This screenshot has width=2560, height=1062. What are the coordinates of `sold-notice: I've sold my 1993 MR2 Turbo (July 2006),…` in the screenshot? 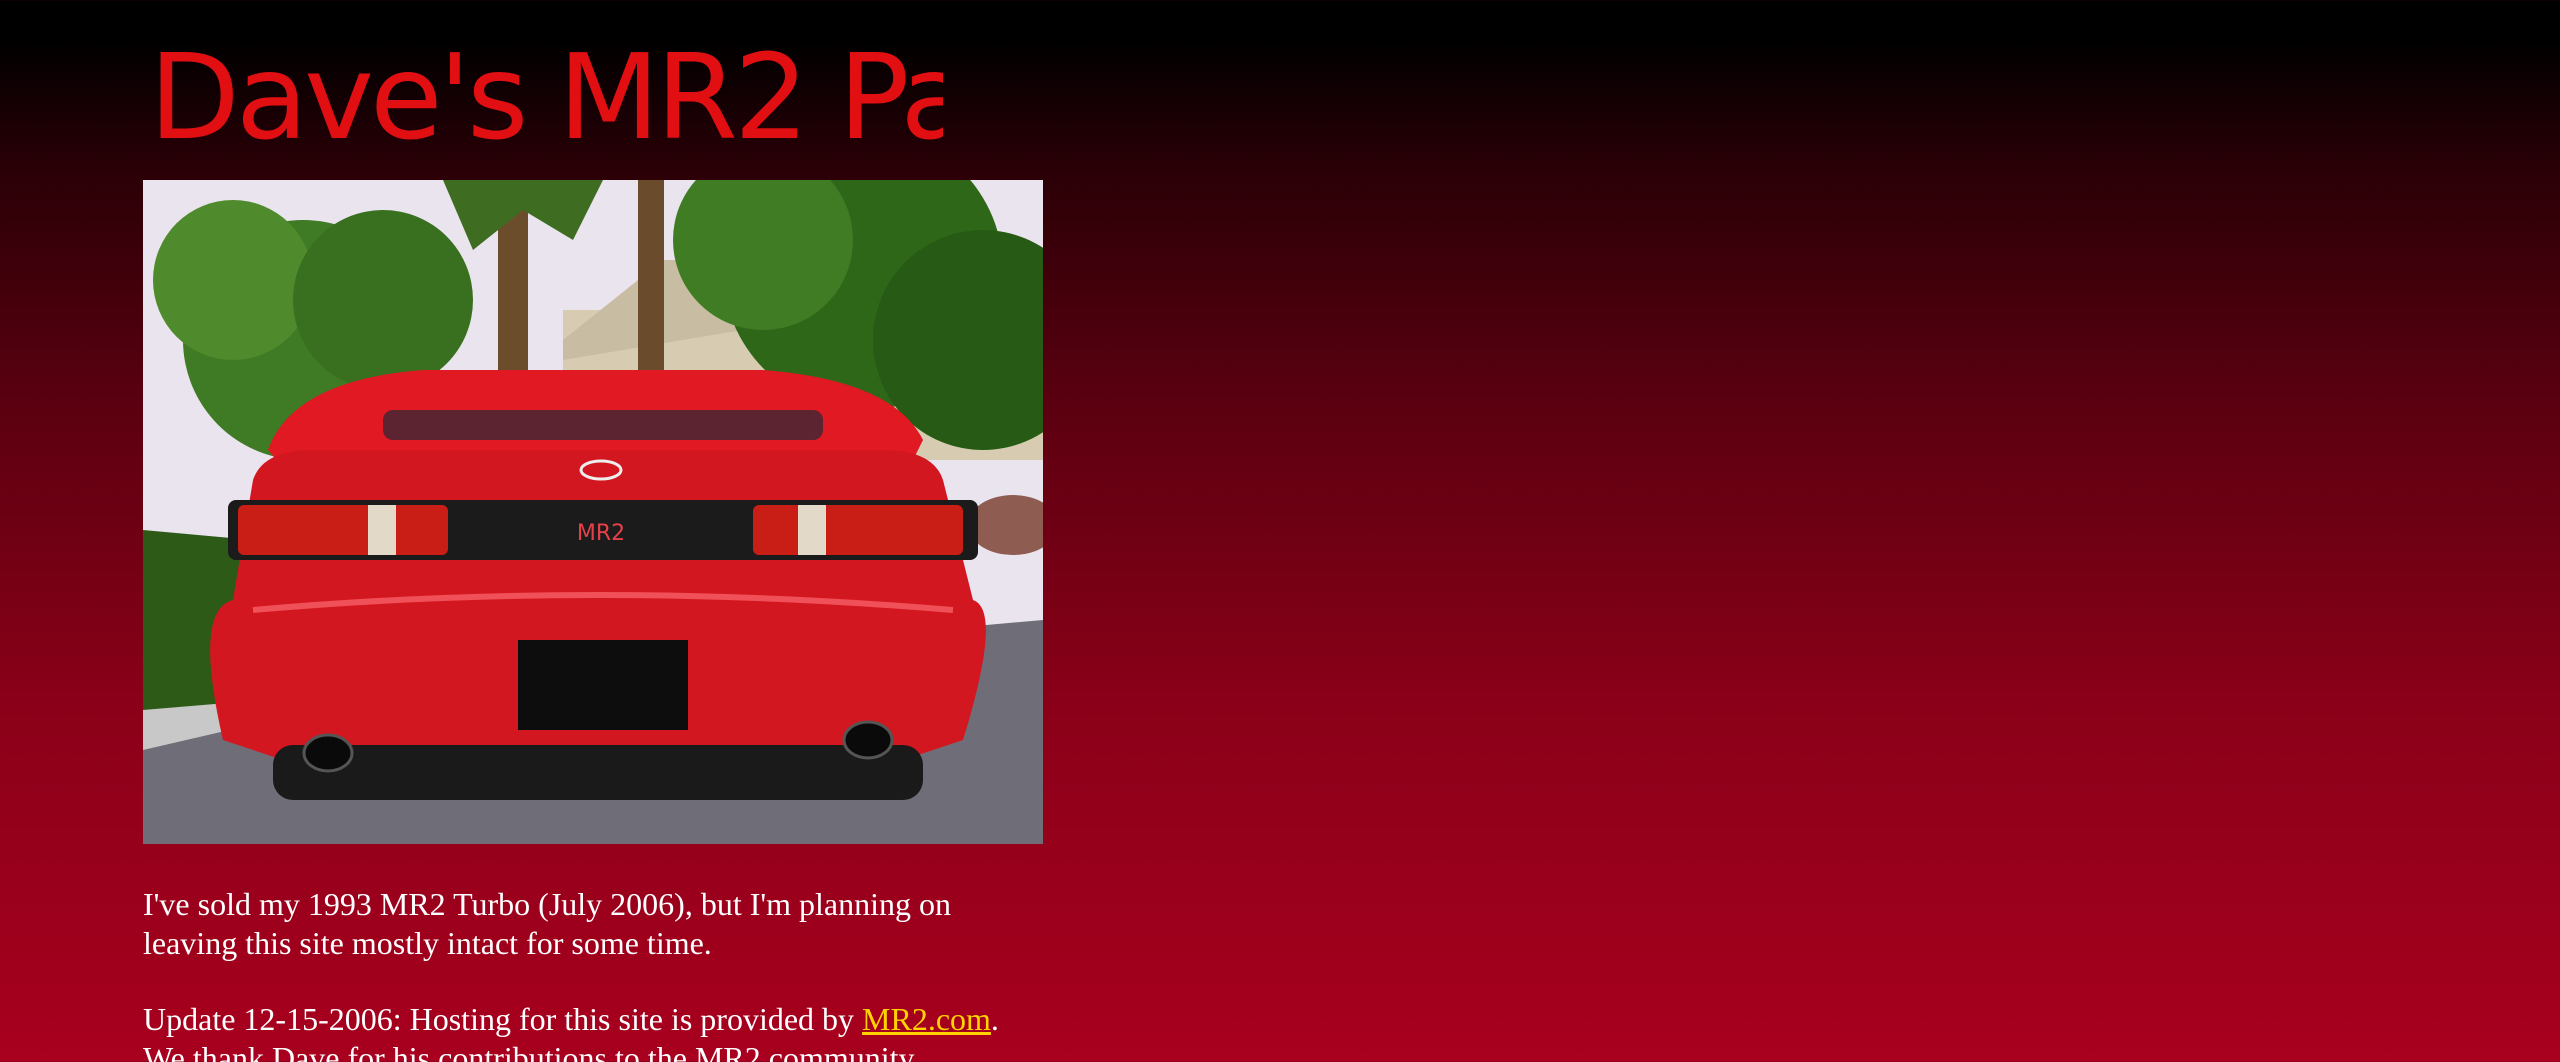 It's located at (547, 923).